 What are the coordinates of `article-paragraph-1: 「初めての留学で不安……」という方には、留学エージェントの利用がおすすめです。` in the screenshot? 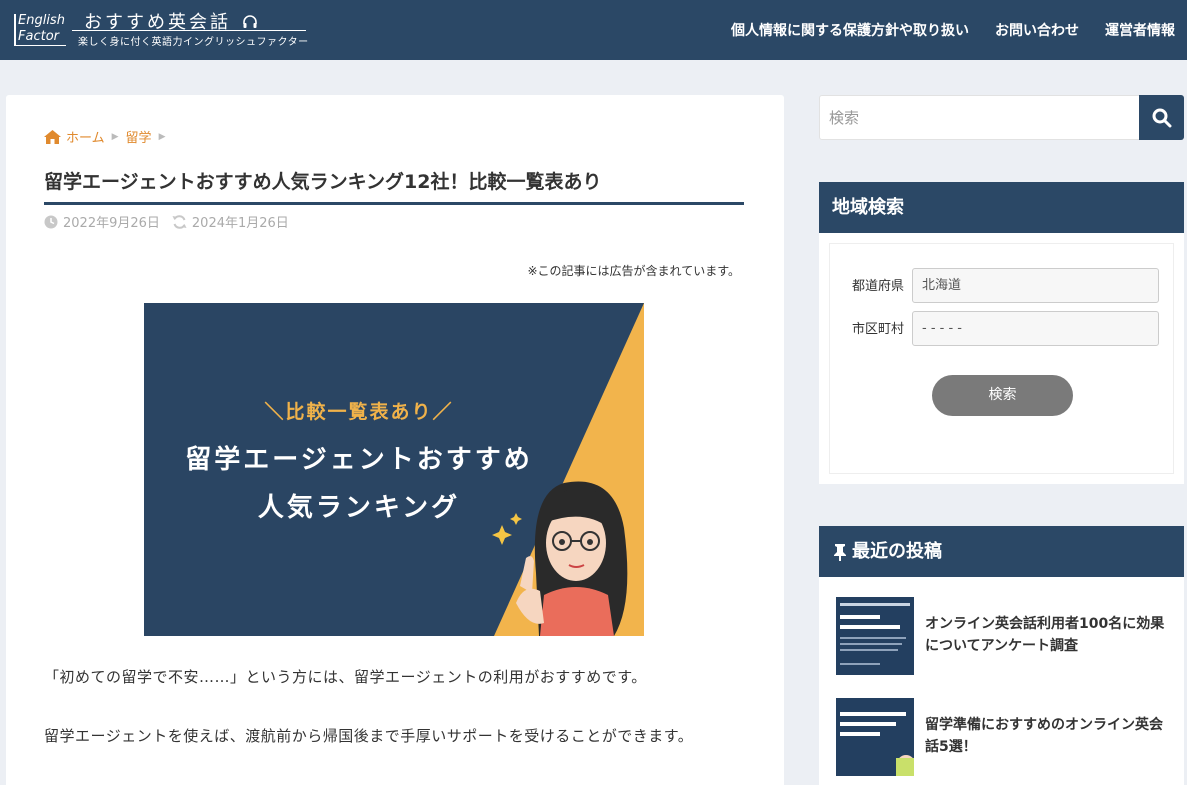 It's located at (345, 677).